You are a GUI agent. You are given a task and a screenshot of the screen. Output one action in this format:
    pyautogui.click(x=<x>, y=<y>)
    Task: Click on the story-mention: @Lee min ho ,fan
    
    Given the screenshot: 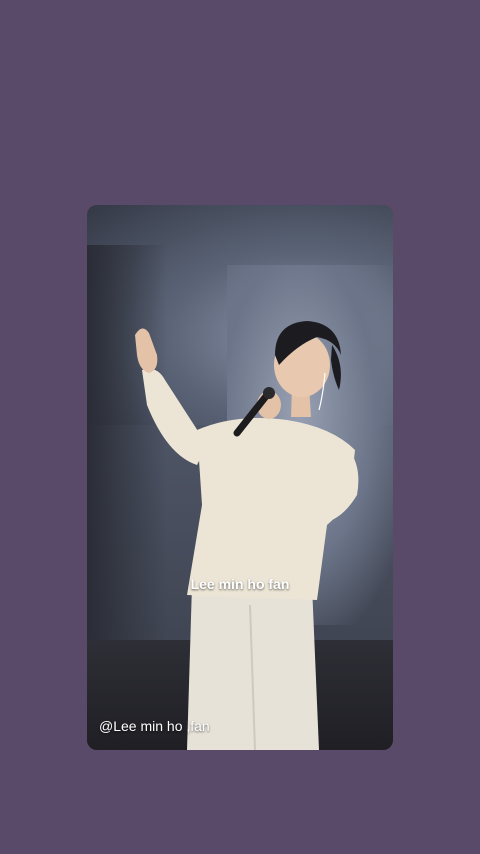 What is the action you would take?
    pyautogui.click(x=154, y=726)
    